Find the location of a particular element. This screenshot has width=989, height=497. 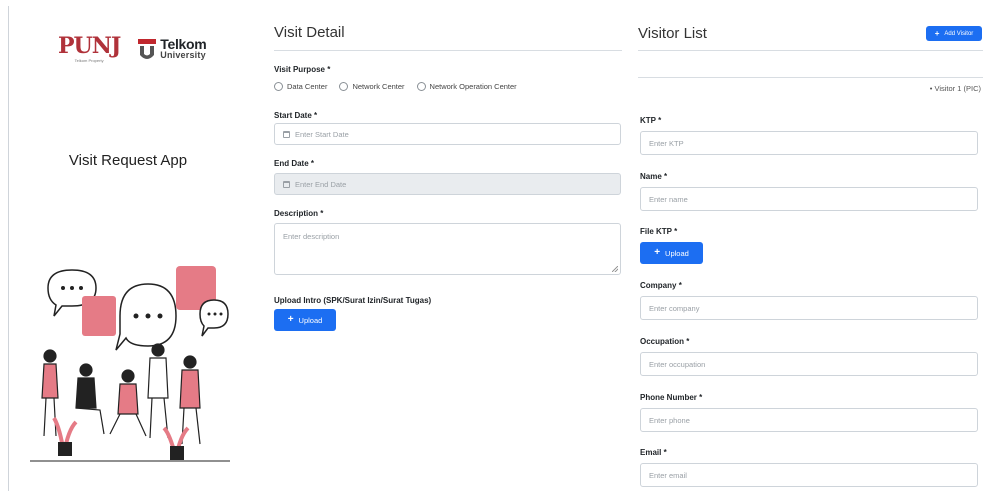

description-textarea: Enter description is located at coordinates (447, 249).